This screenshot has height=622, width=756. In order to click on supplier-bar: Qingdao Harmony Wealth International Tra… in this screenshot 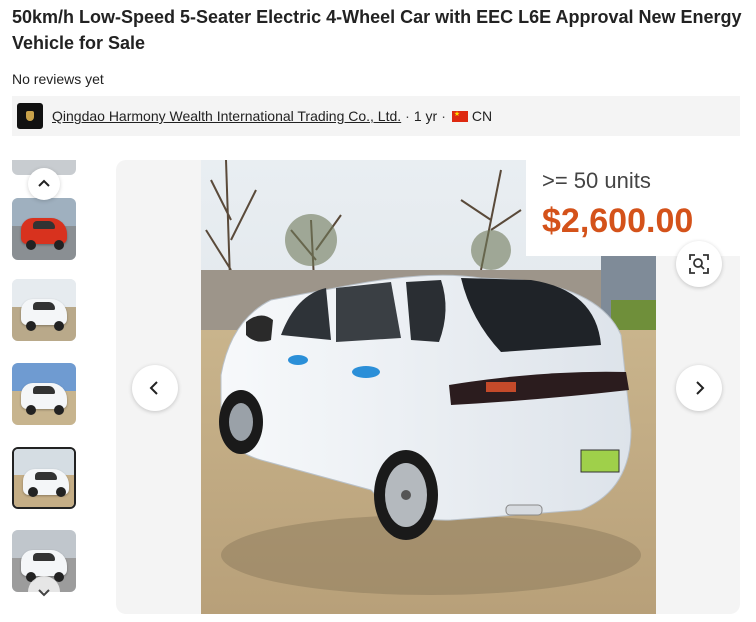, I will do `click(376, 116)`.